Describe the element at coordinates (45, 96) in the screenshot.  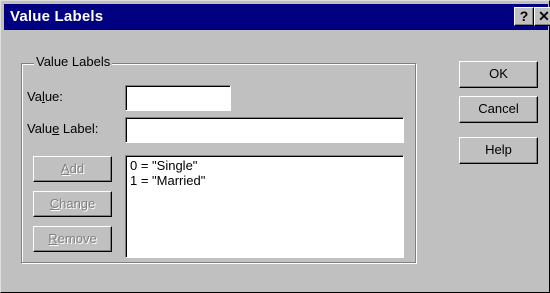
I see `value-label: Value:` at that location.